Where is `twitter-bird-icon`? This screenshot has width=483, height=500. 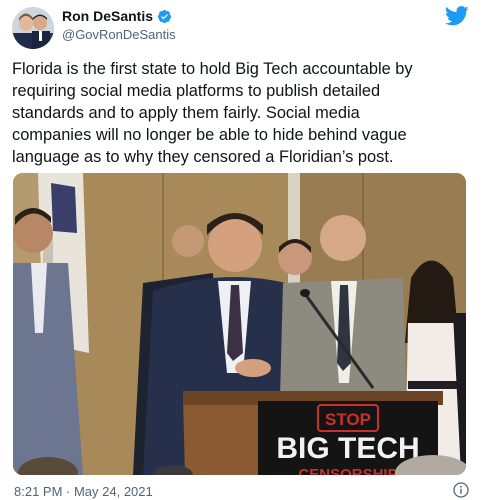 twitter-bird-icon is located at coordinates (457, 16).